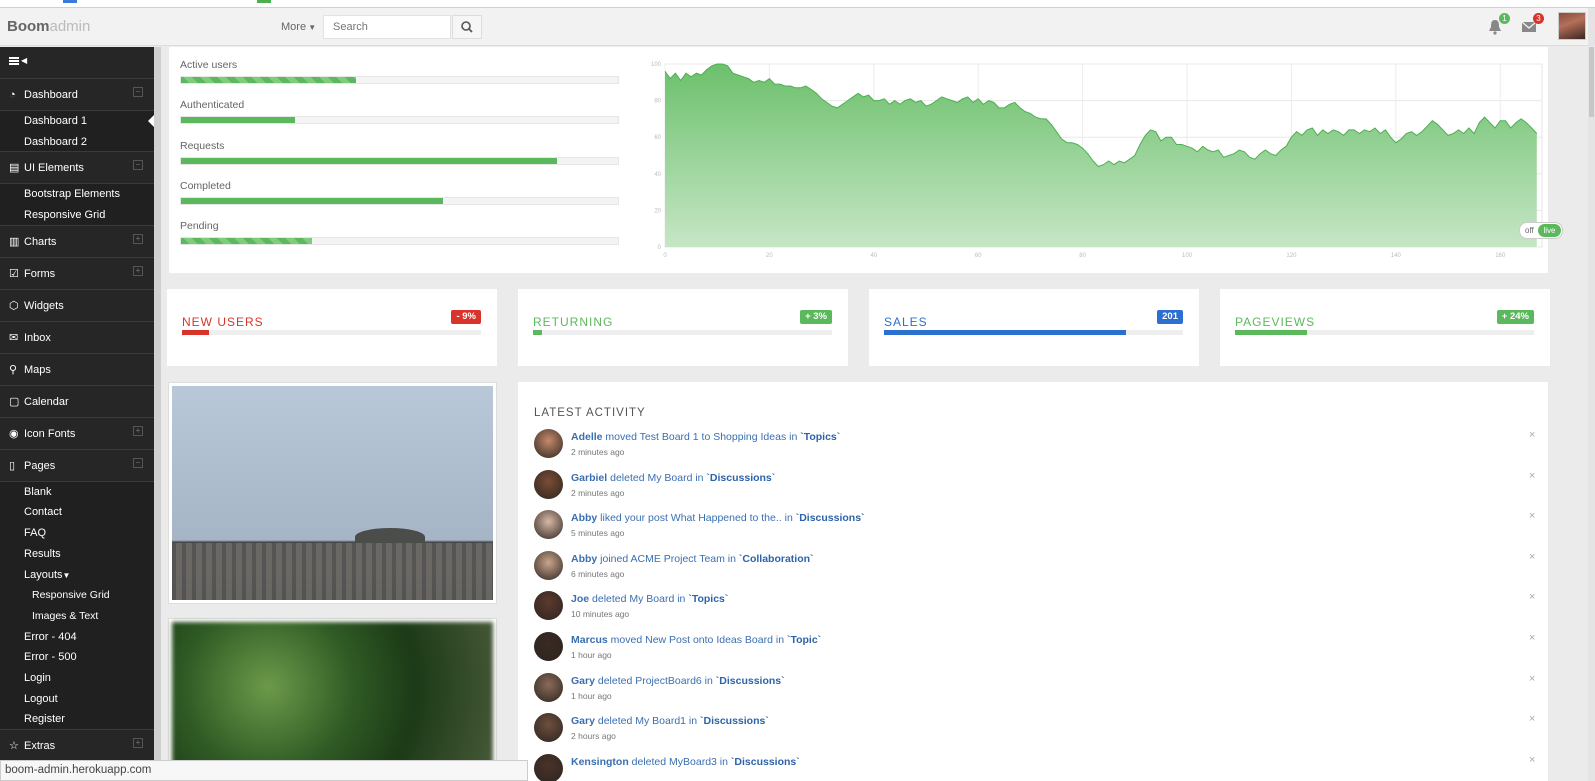 The width and height of the screenshot is (1595, 781). What do you see at coordinates (77, 678) in the screenshot?
I see `sidebar-subitem-login: Login` at bounding box center [77, 678].